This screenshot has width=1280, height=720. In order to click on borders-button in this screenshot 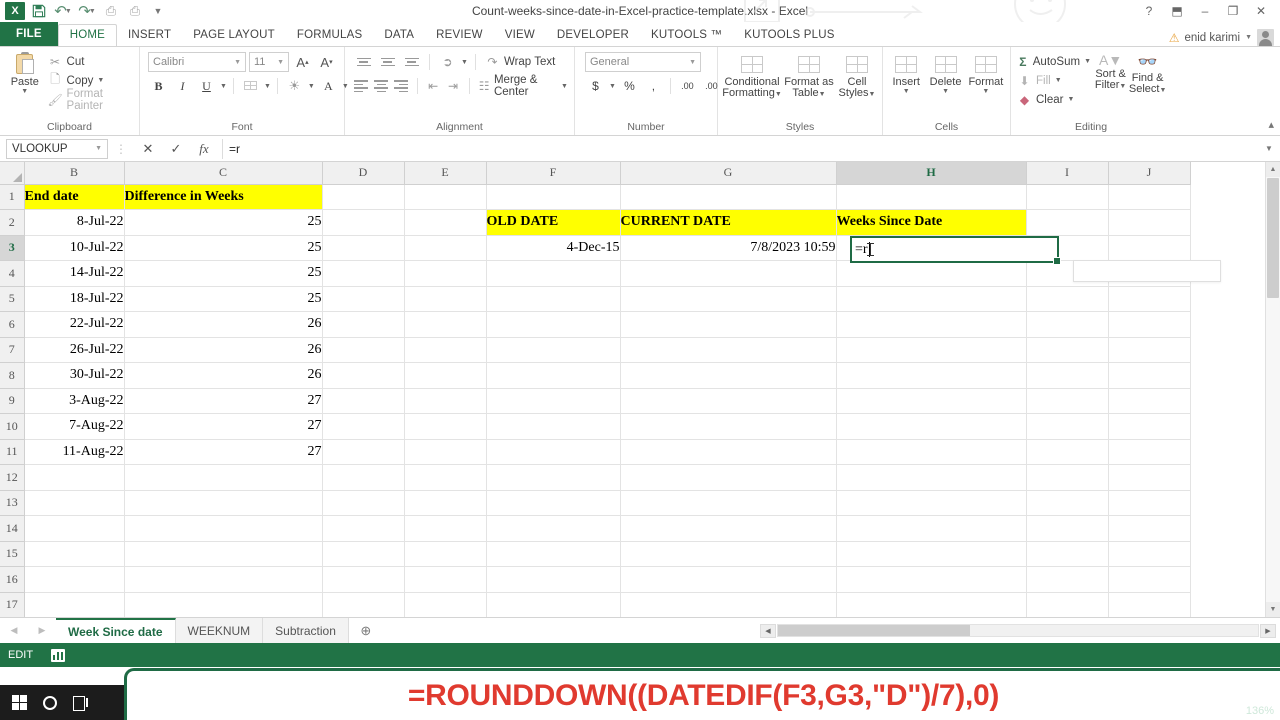, I will do `click(250, 86)`.